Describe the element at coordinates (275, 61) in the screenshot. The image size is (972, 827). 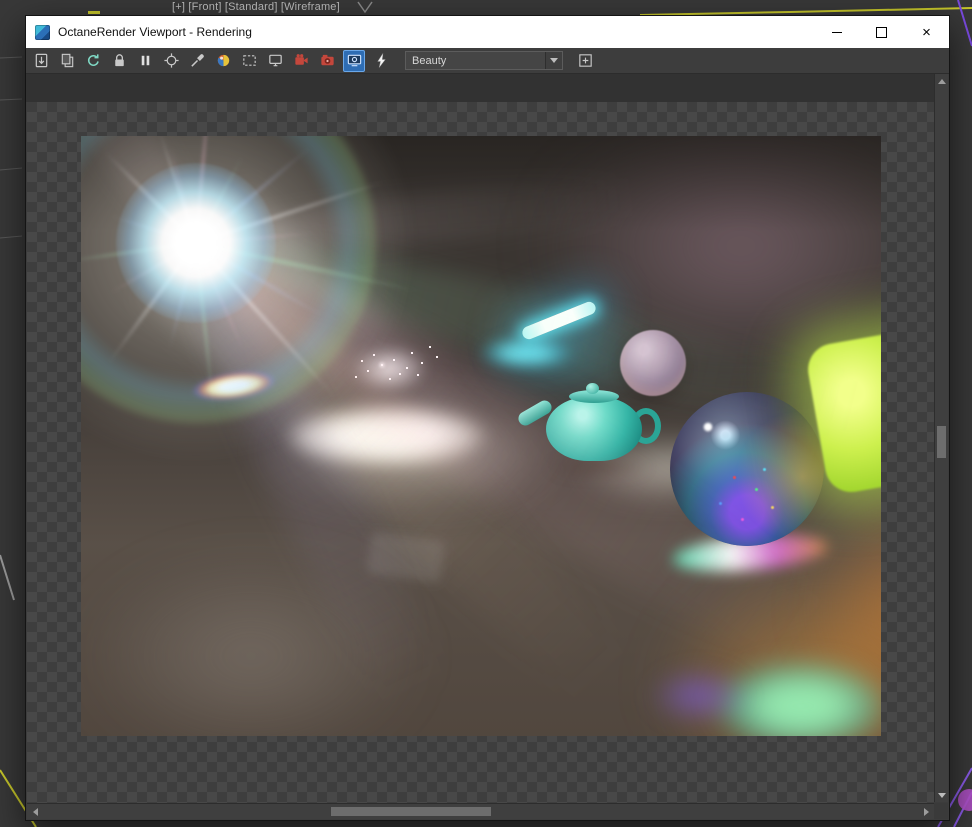
I see `render-display-button` at that location.